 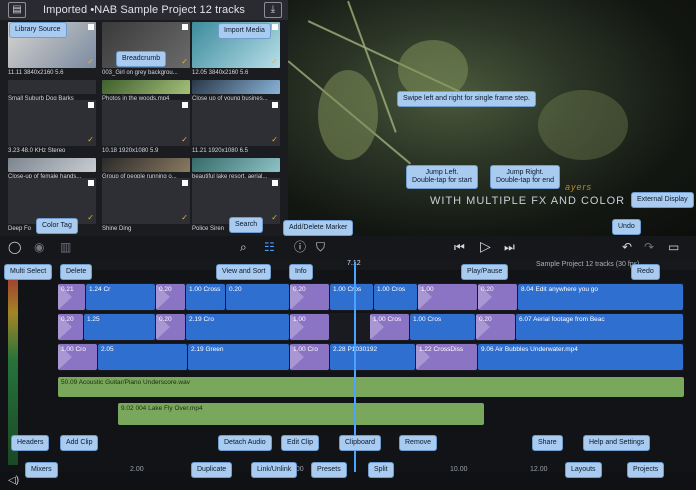 I want to click on play-icon: ▷, so click(x=485, y=246).